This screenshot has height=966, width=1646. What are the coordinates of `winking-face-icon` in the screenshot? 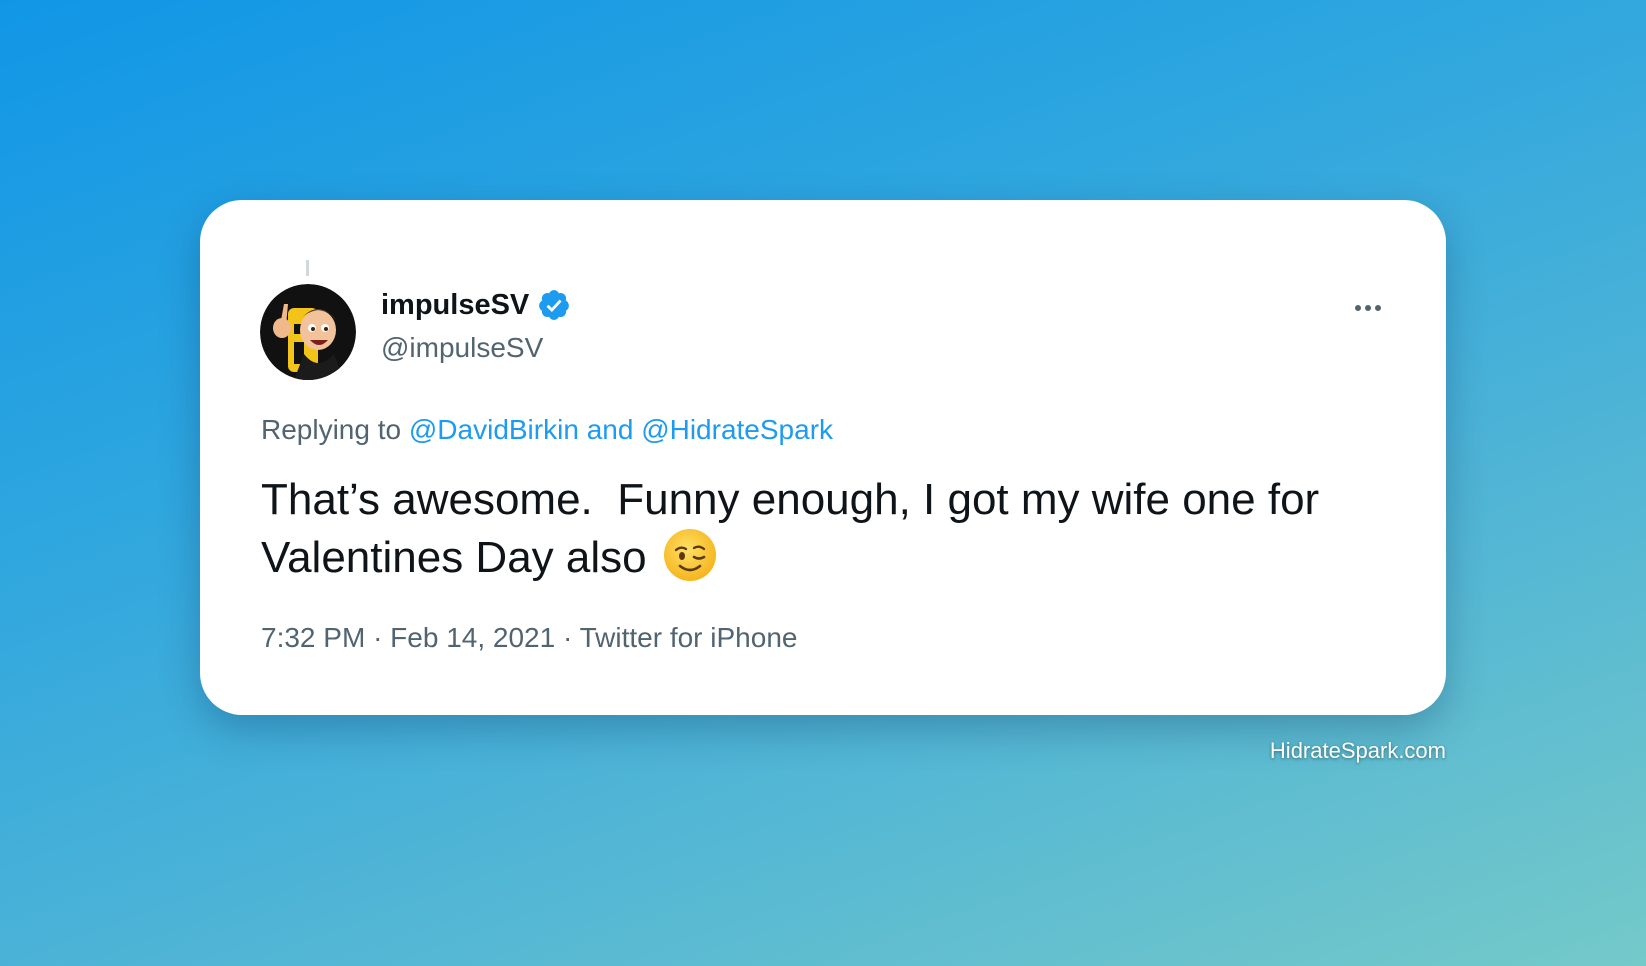 It's located at (689, 555).